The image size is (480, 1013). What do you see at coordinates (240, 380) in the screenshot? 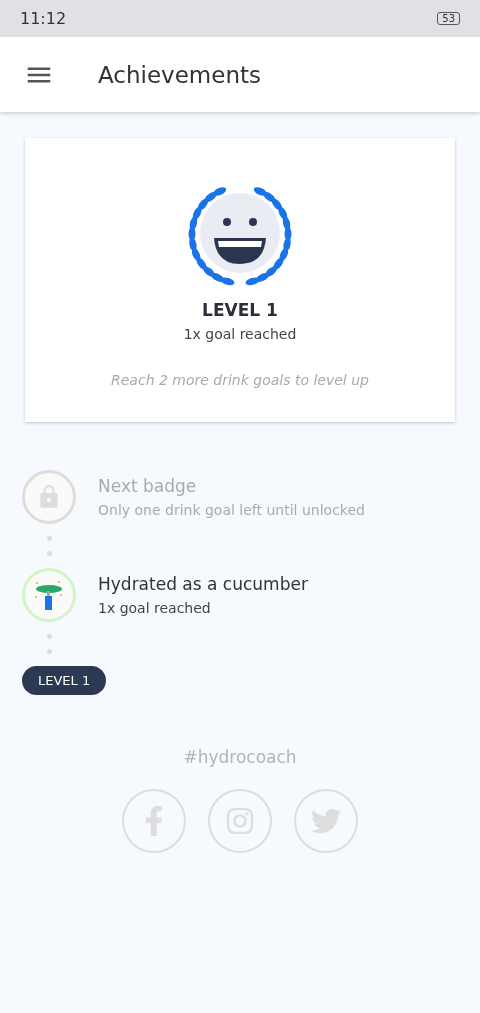
I see `level-hint: Reach 2 more drink goals to level up` at bounding box center [240, 380].